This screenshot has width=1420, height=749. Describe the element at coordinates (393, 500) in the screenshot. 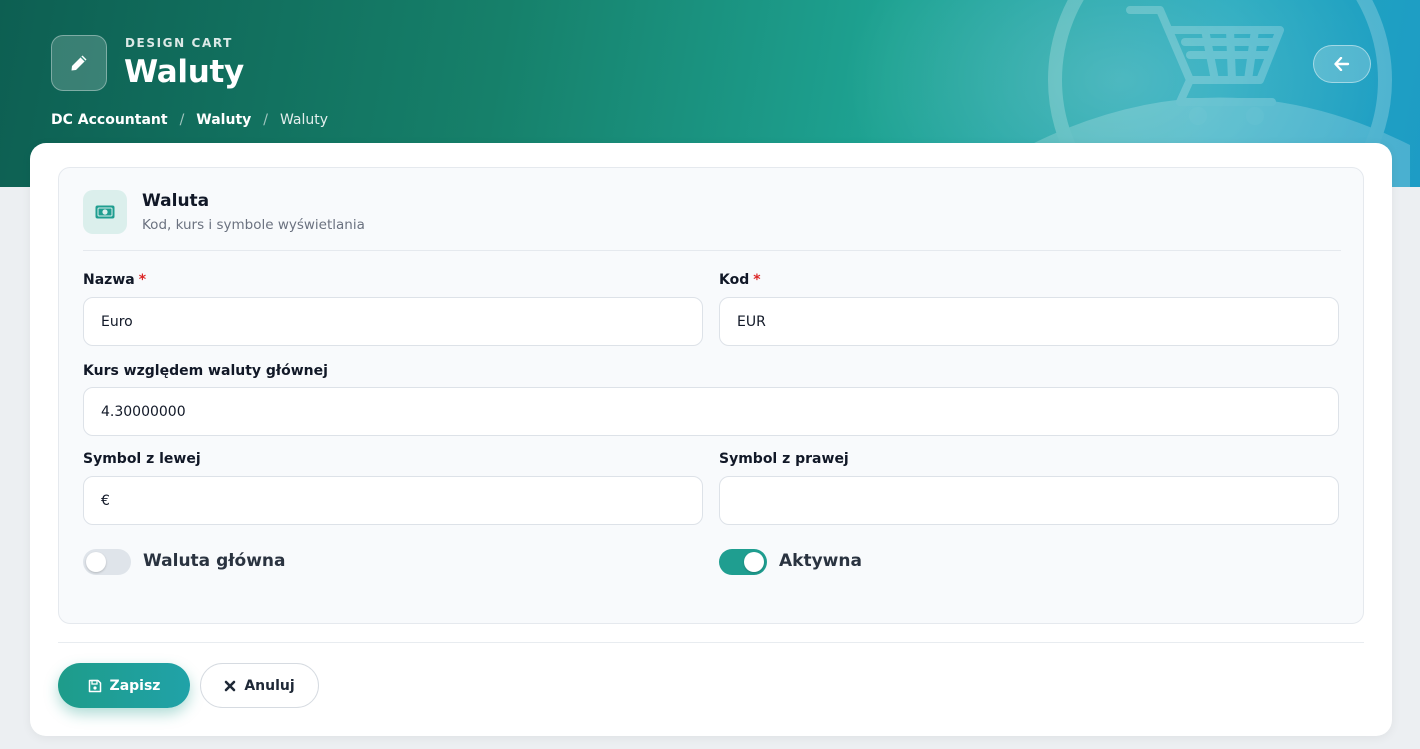

I see `symbol-left-input` at that location.